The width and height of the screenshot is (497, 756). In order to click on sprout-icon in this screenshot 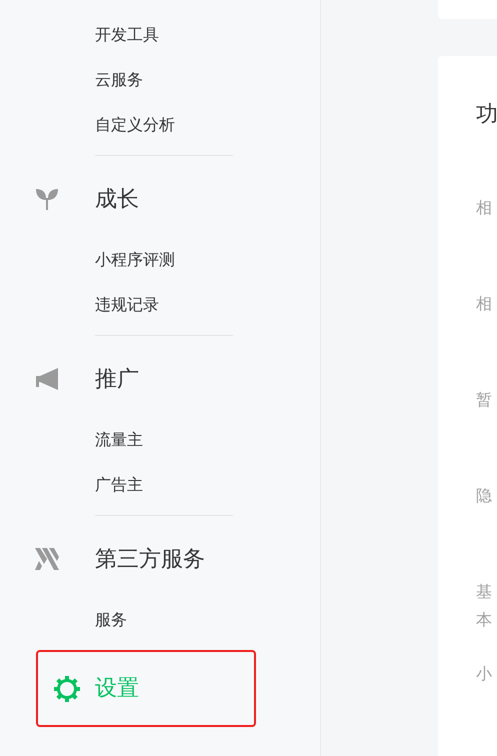, I will do `click(46, 199)`.